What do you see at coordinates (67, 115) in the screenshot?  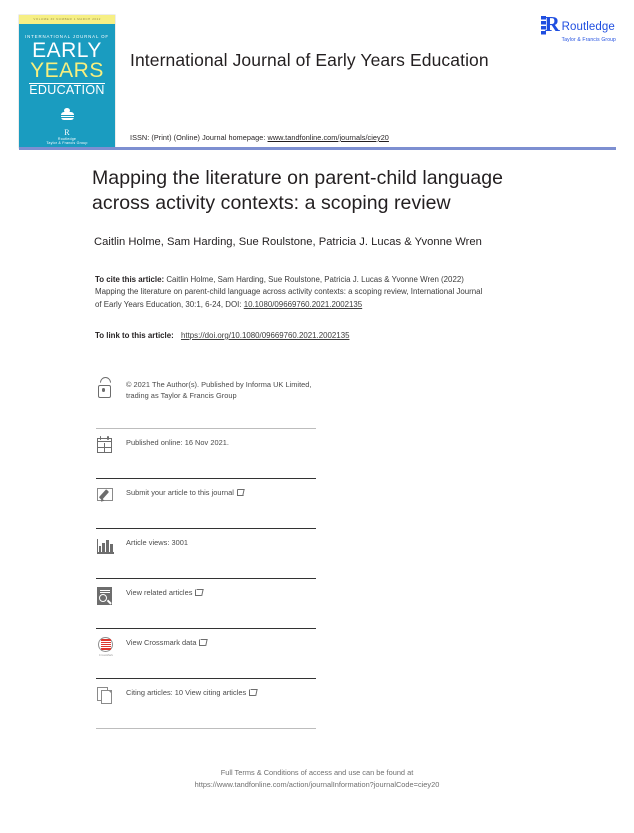 I see `cover-emblem-icon` at bounding box center [67, 115].